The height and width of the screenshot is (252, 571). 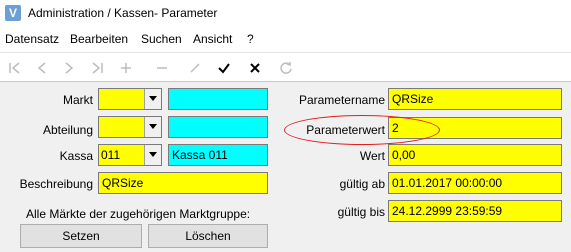 I want to click on refresh-icon, so click(x=286, y=68).